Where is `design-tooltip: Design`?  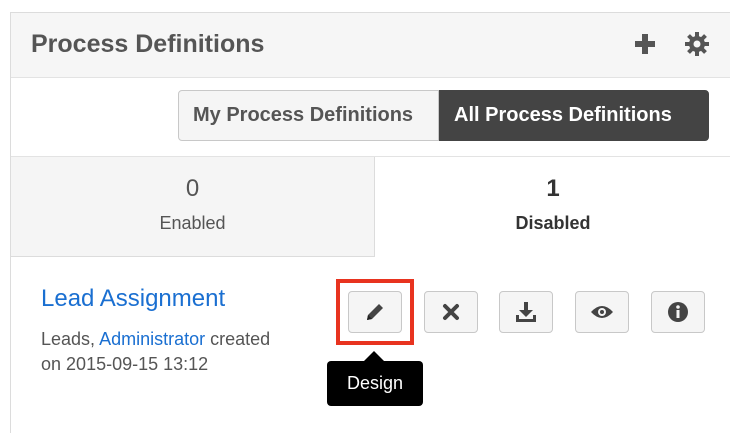 design-tooltip: Design is located at coordinates (375, 383).